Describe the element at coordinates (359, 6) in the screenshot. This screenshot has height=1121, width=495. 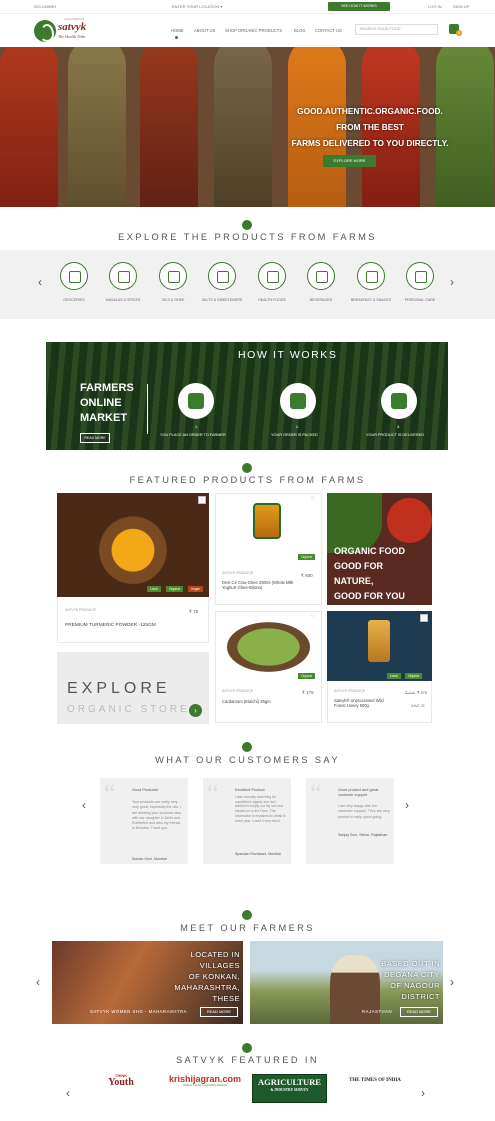
I see `how-it-works-button: SEE HOW IT WORKS` at that location.